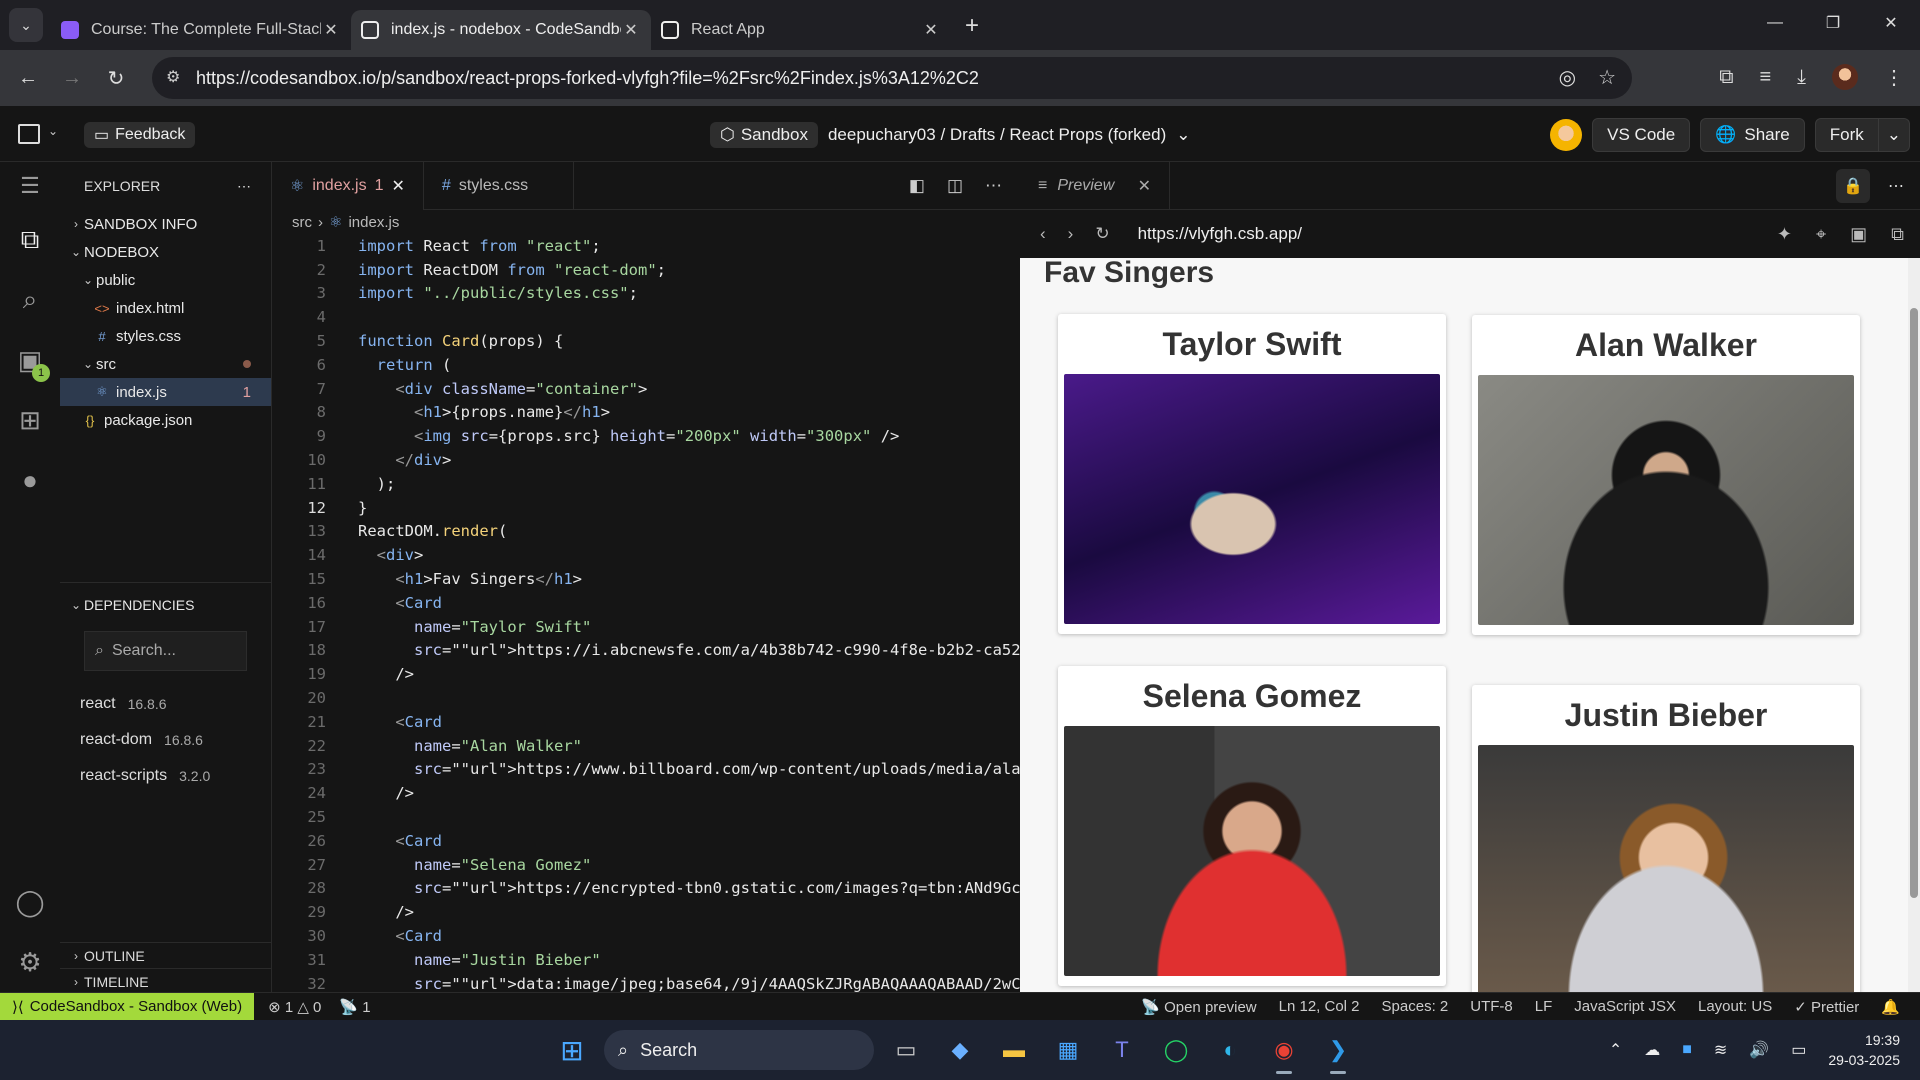 This screenshot has width=1920, height=1080. Describe the element at coordinates (294, 1007) in the screenshot. I see `problems-status: ⊗ 1 △ 0` at that location.